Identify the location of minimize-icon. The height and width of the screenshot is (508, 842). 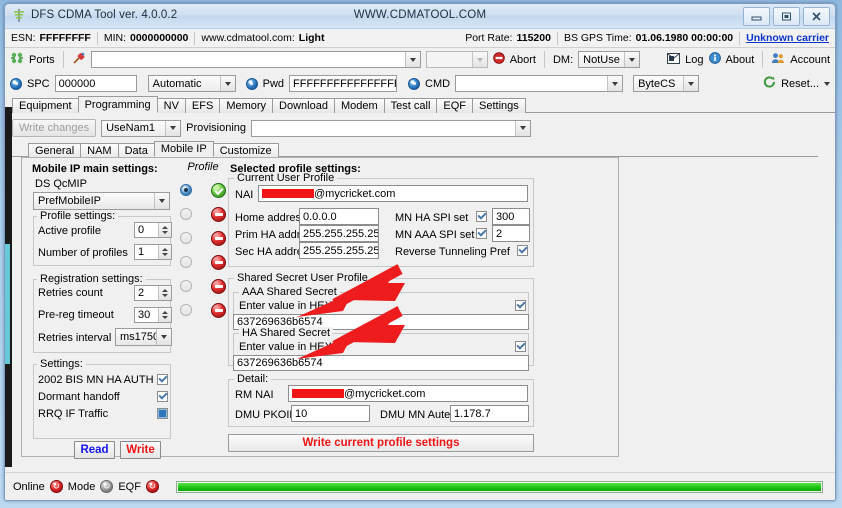
(756, 16).